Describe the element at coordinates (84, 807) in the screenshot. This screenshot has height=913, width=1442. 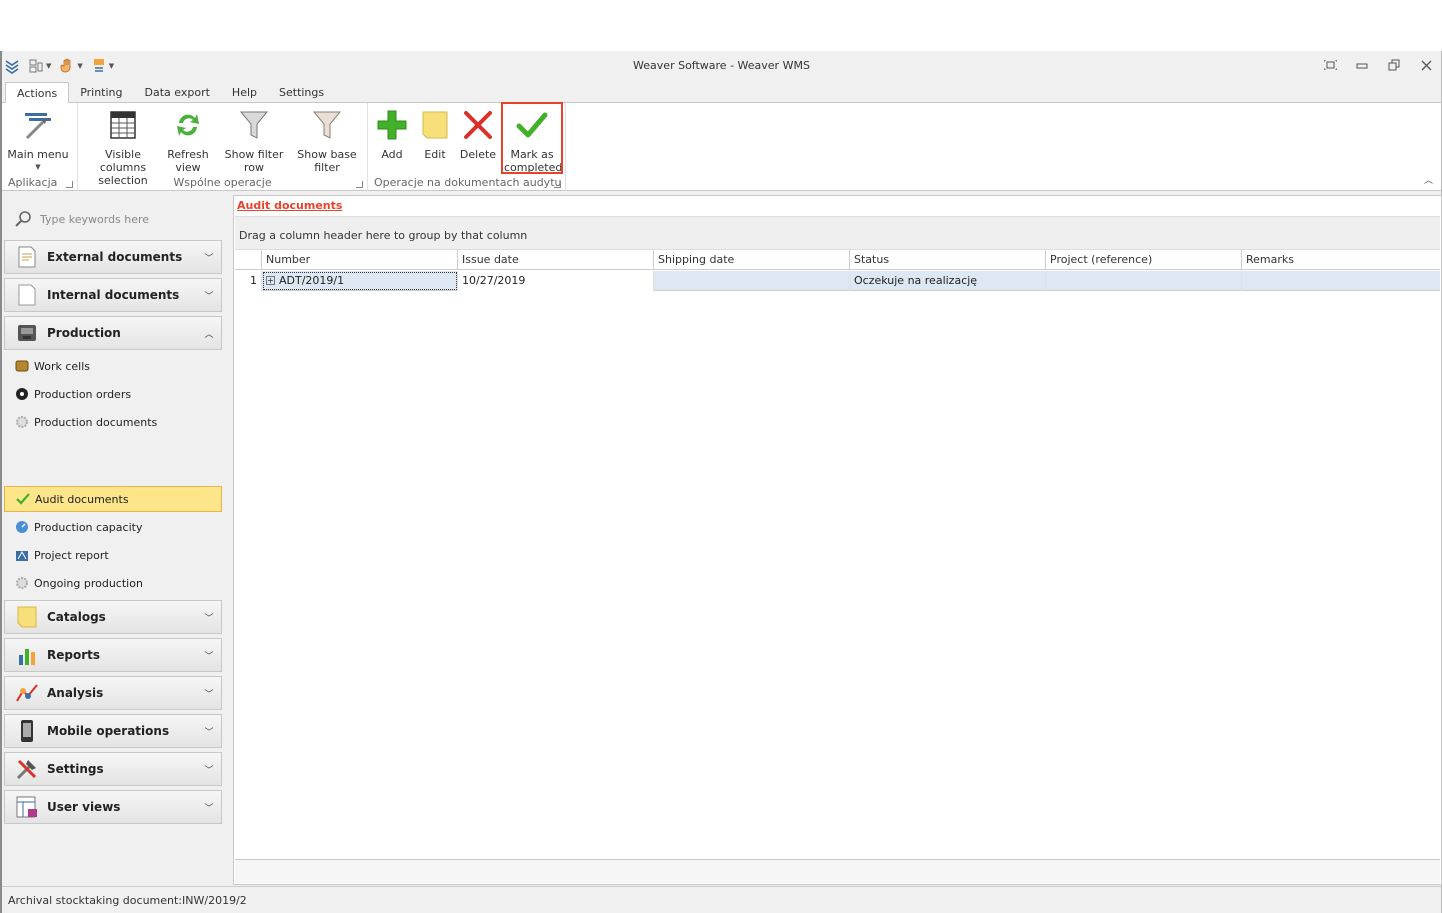
I see `nav-group-label: User views` at that location.